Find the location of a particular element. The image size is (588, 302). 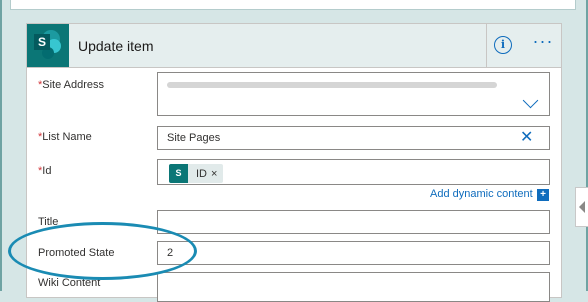

collapse-panel-tab is located at coordinates (581, 207).